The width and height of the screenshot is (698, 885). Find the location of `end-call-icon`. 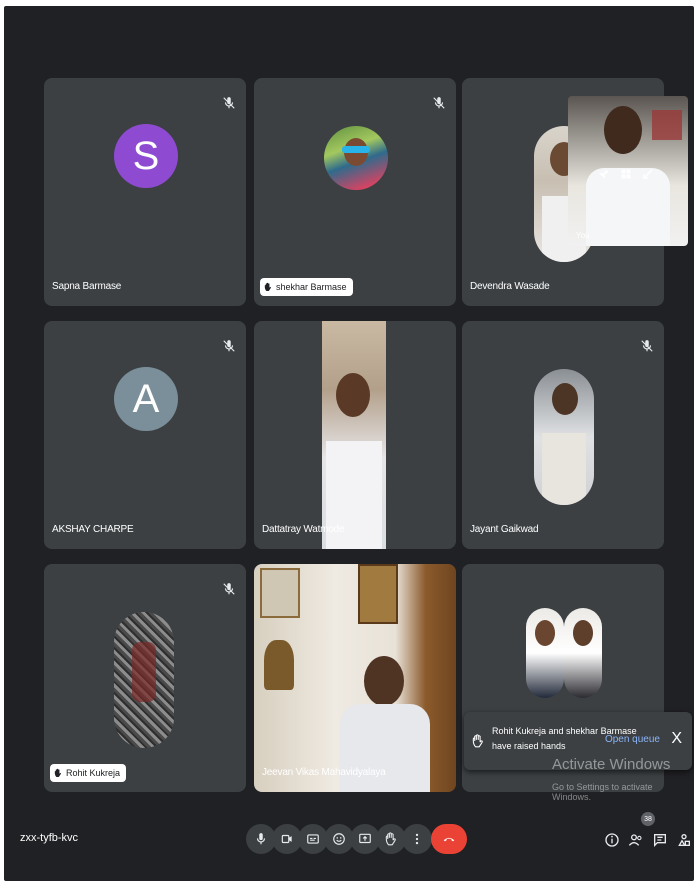

end-call-icon is located at coordinates (449, 839).